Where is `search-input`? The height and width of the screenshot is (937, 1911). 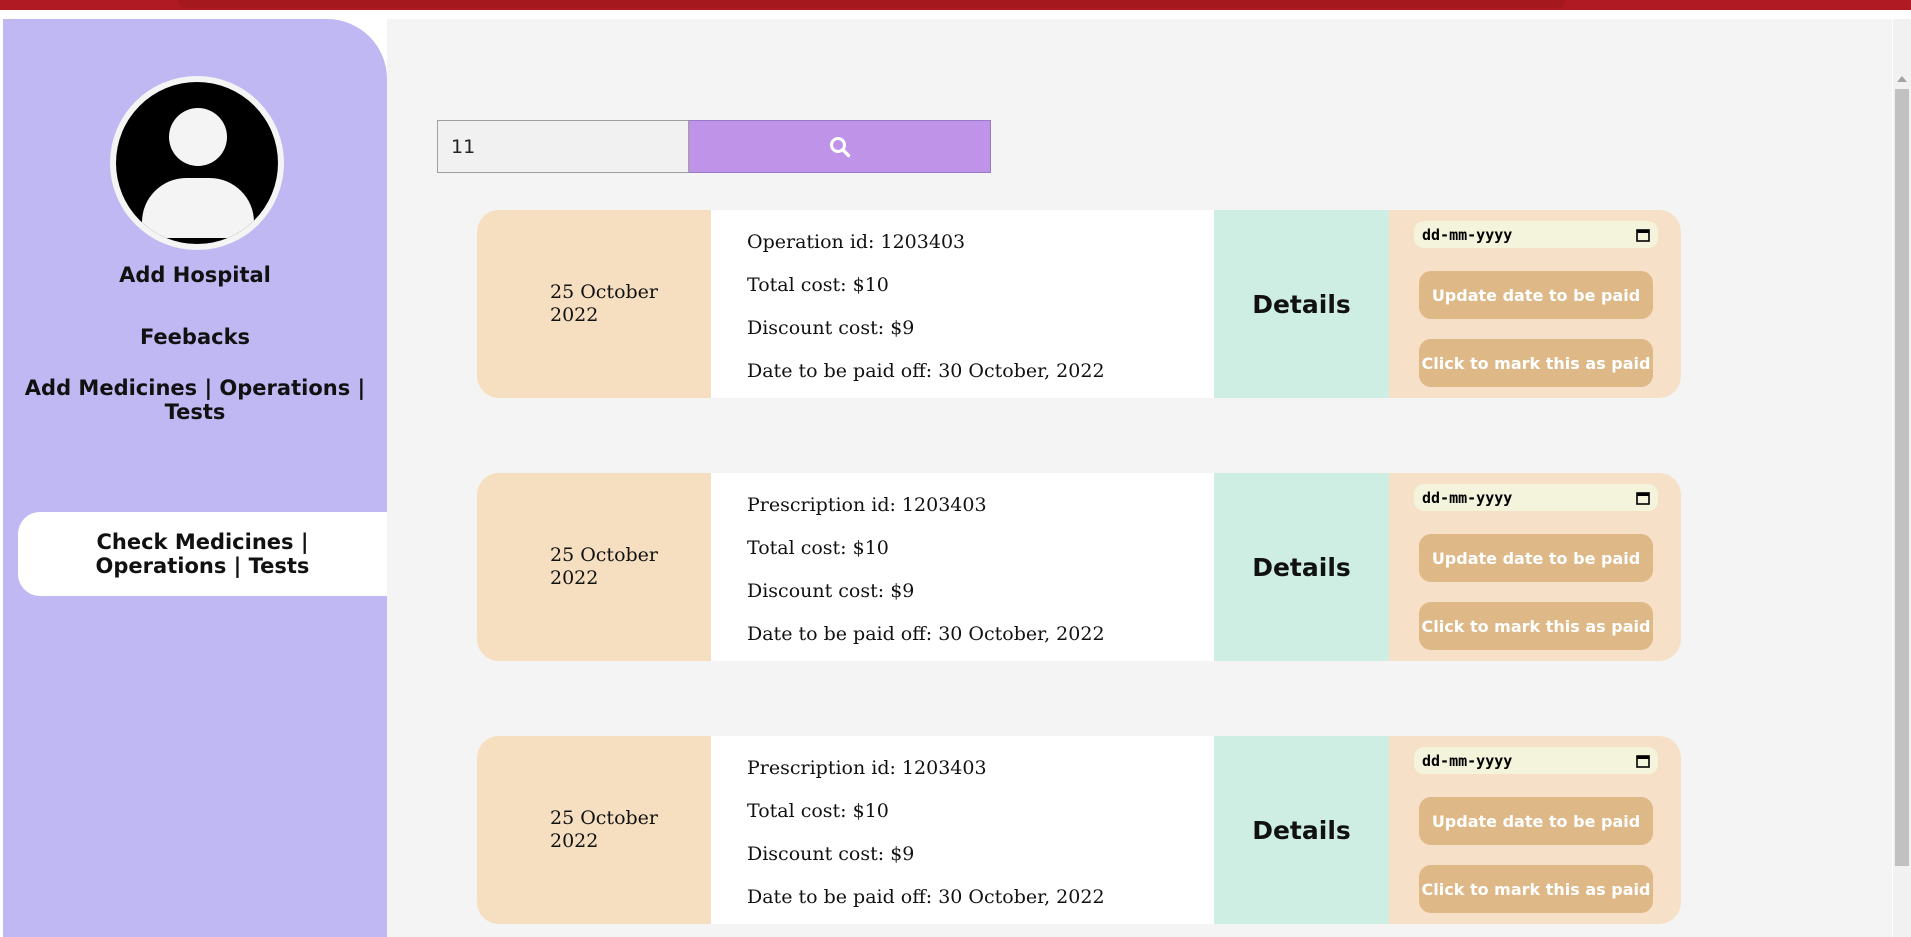 search-input is located at coordinates (563, 146).